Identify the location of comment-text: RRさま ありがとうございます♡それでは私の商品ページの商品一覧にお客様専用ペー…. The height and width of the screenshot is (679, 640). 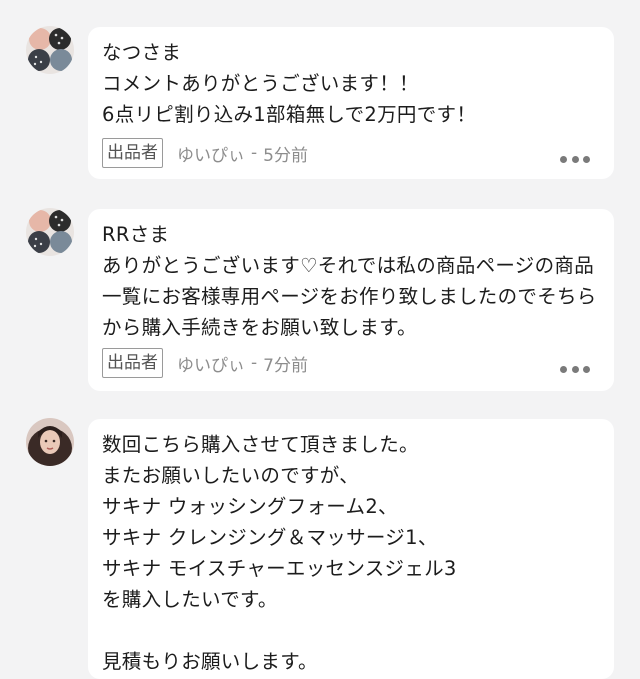
(349, 281).